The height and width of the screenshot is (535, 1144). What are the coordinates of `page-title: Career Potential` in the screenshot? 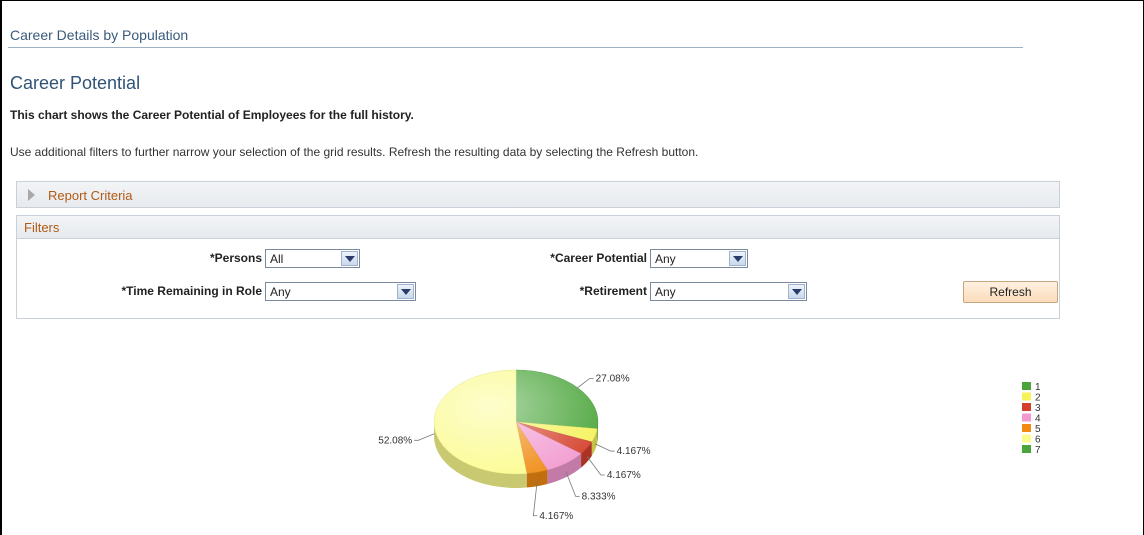 It's located at (75, 83).